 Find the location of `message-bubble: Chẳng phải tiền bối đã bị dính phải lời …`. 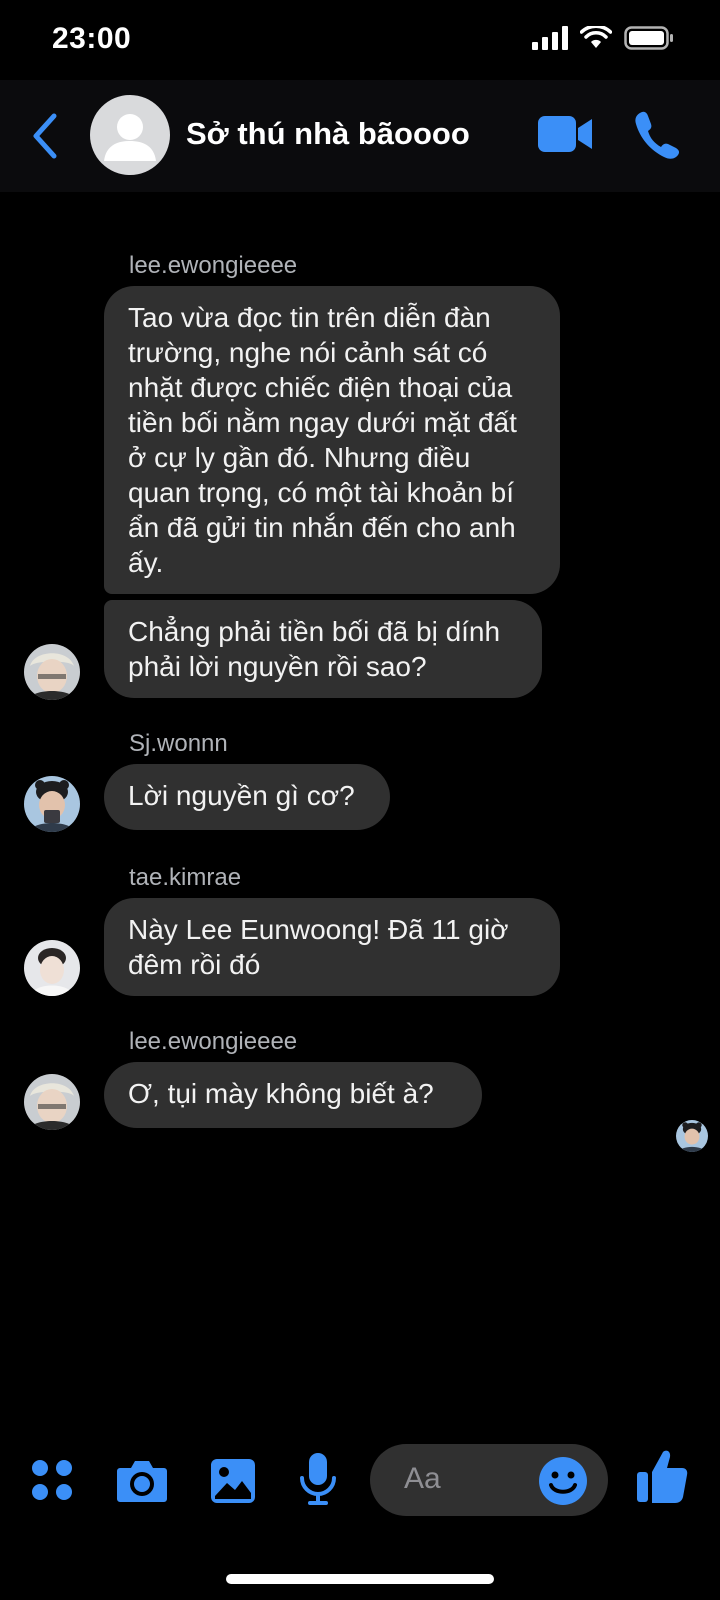

message-bubble: Chẳng phải tiền bối đã bị dính phải lời … is located at coordinates (323, 649).